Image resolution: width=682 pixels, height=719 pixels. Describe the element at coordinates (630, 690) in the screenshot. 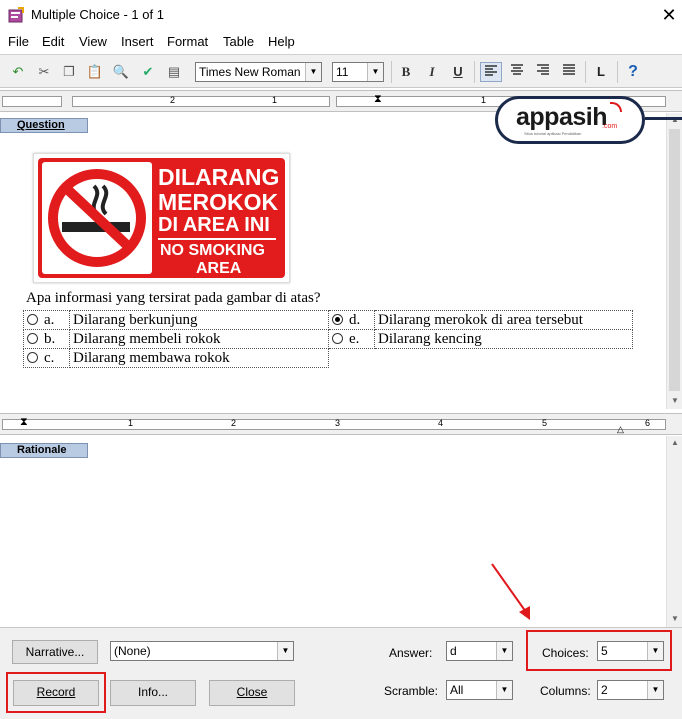

I see `columns-select: 2 ▼` at that location.